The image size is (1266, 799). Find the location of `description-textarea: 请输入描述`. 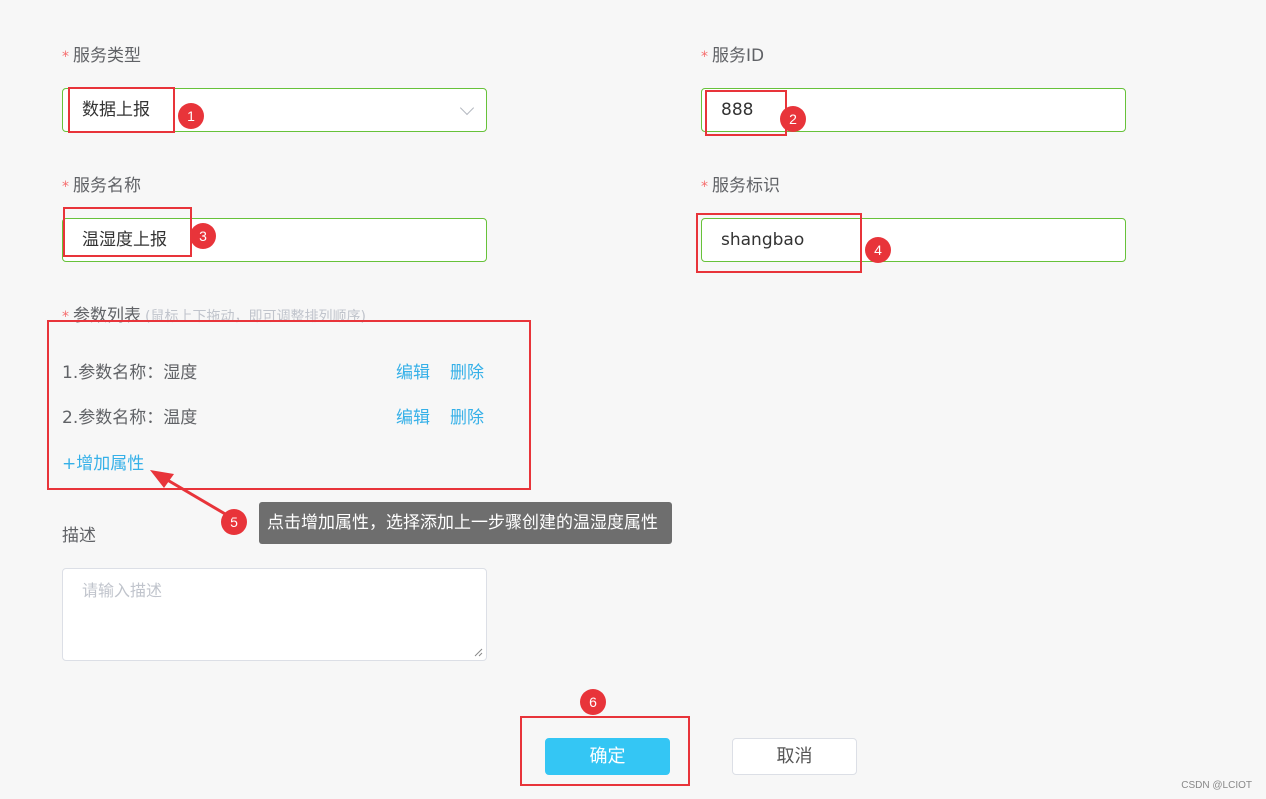

description-textarea: 请输入描述 is located at coordinates (274, 614).